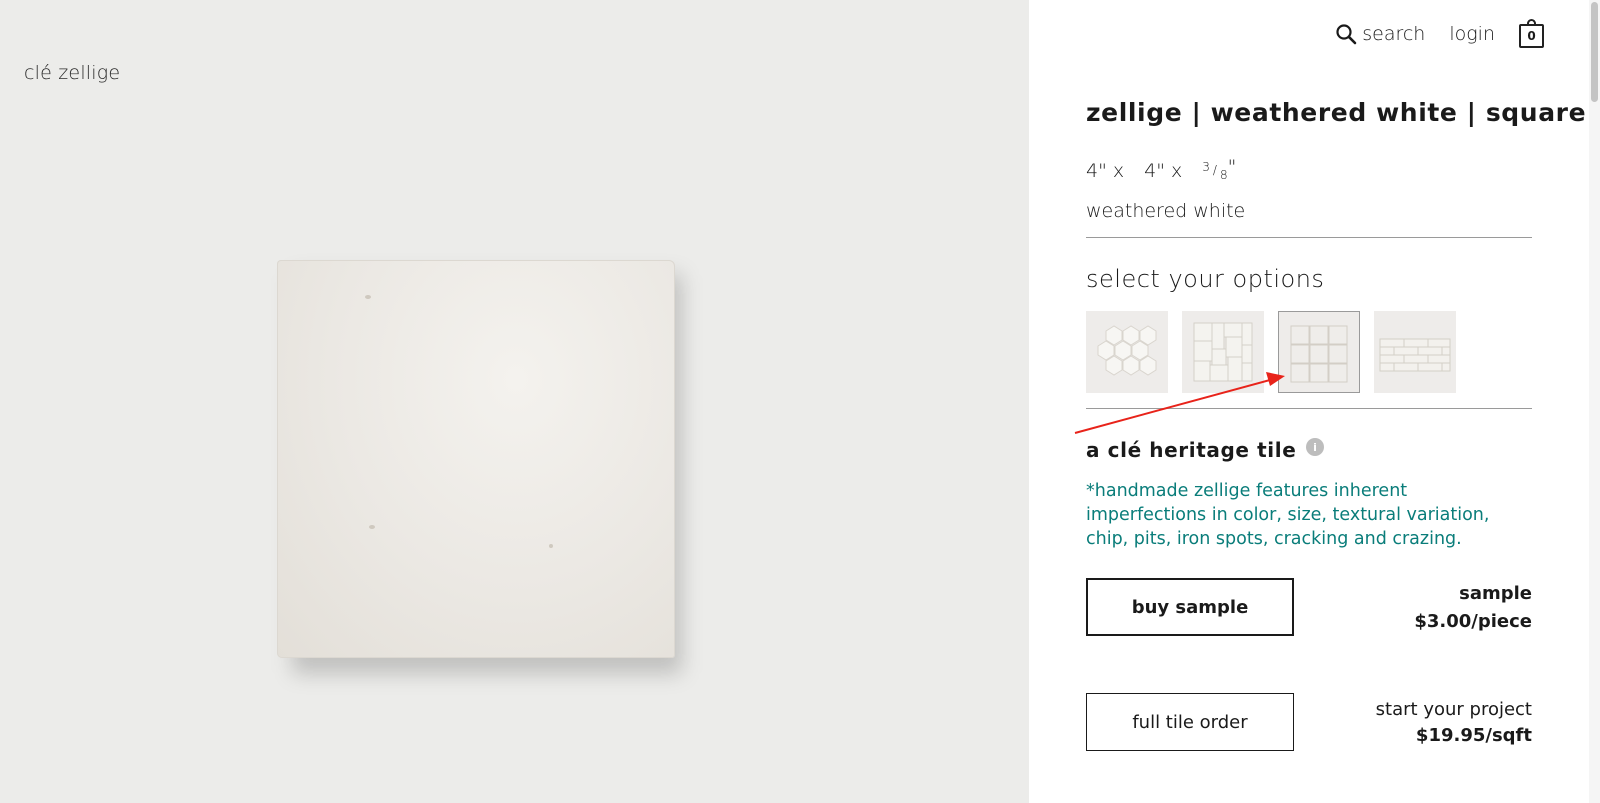 This screenshot has height=803, width=1600. What do you see at coordinates (1190, 607) in the screenshot?
I see `buy-sample-button: buy sample` at bounding box center [1190, 607].